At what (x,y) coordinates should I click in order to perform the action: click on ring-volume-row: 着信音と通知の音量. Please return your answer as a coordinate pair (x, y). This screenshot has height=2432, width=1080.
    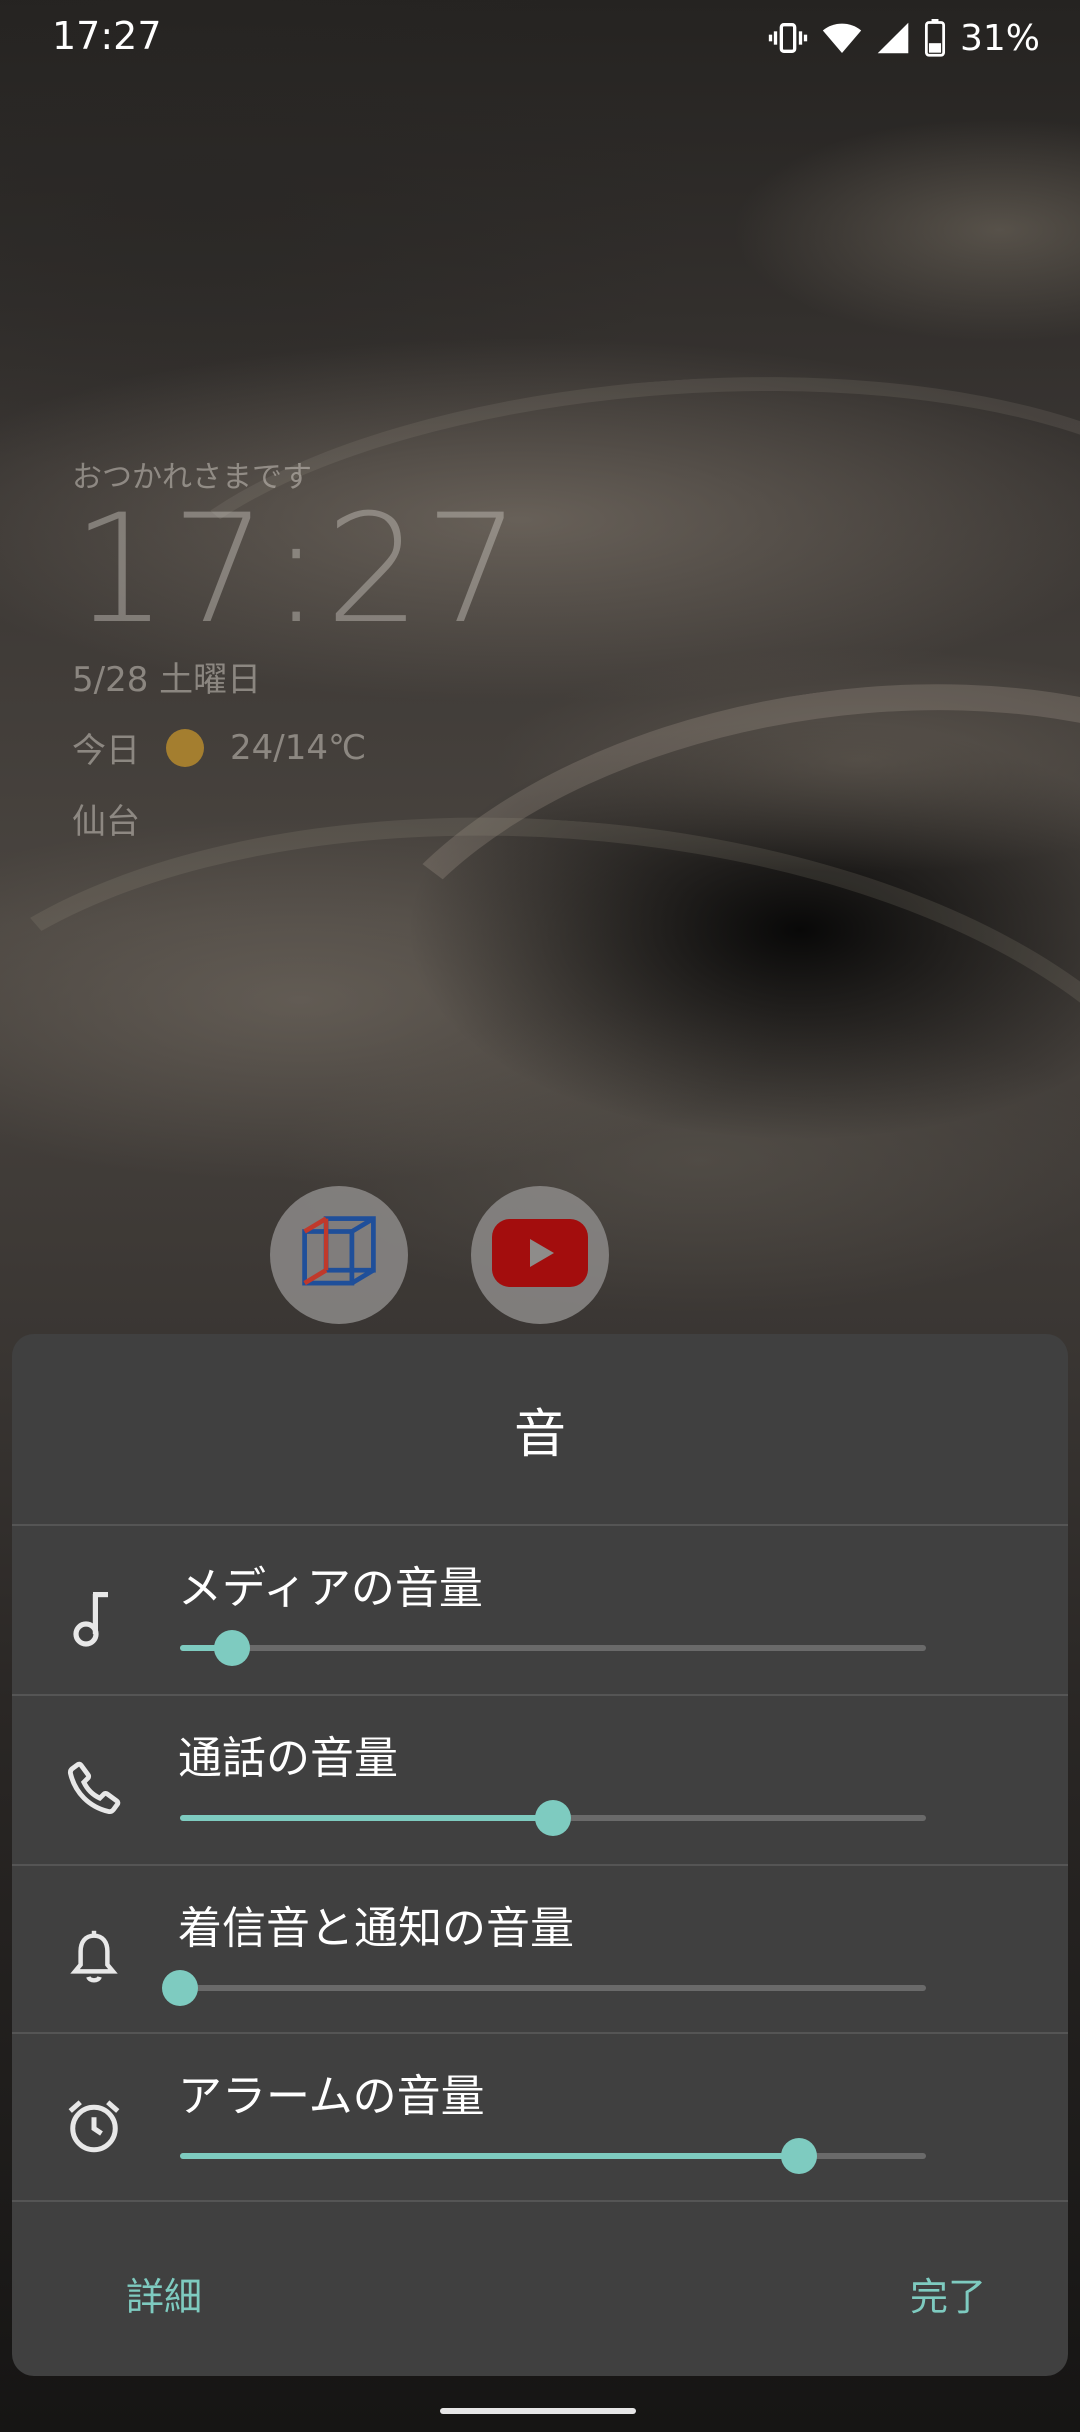
    Looking at the image, I should click on (540, 1950).